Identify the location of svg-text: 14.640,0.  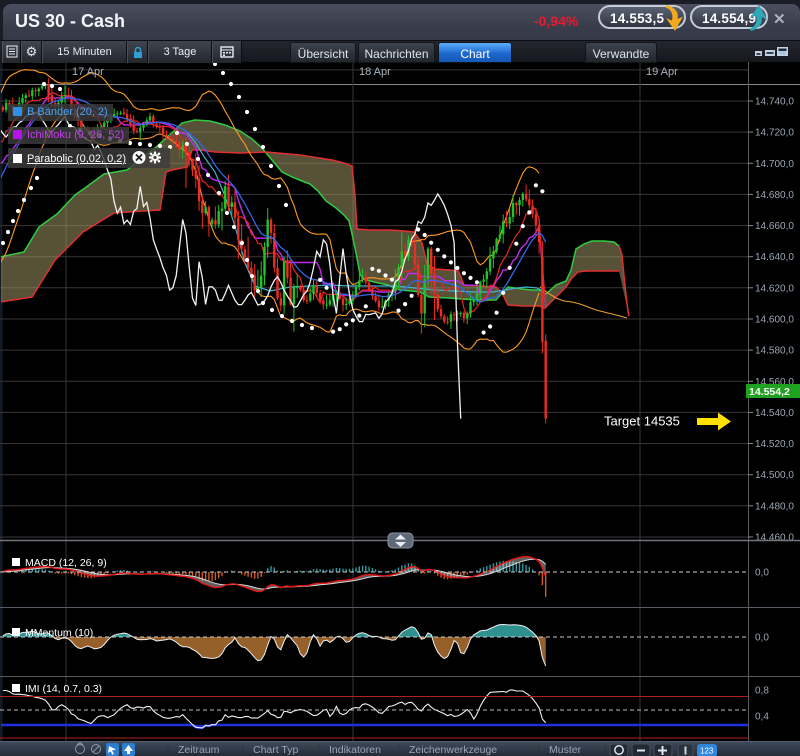
(774, 257).